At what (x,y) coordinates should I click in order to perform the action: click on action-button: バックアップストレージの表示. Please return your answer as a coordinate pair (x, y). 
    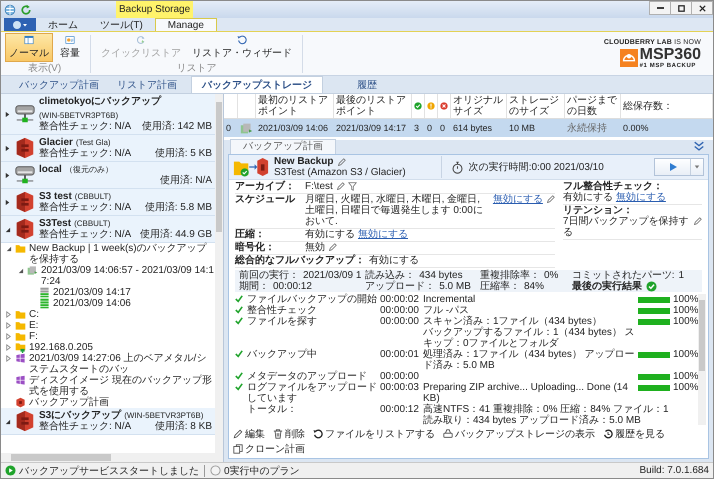
    Looking at the image, I should click on (519, 434).